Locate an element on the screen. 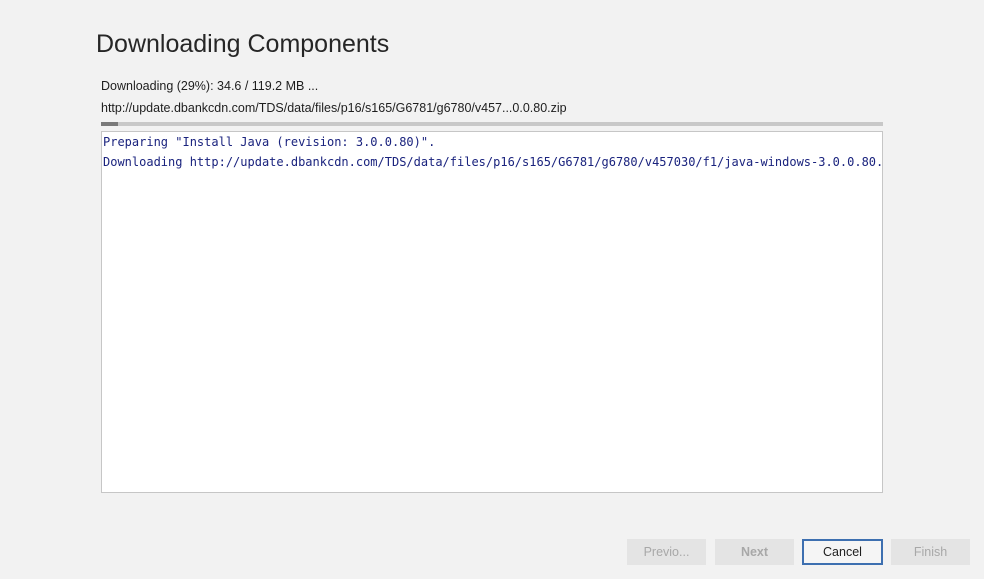  next-button: Next is located at coordinates (754, 552).